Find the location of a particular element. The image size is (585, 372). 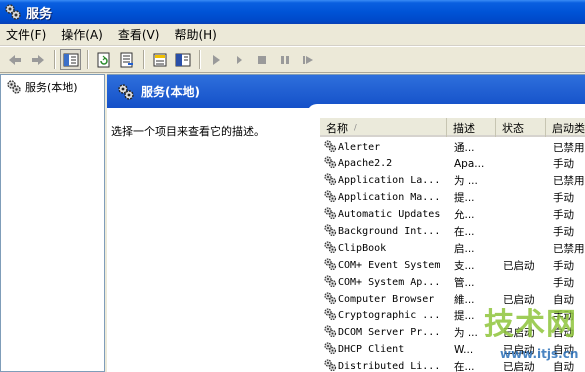

tree-item-services-local: 服务(本地) is located at coordinates (42, 87).